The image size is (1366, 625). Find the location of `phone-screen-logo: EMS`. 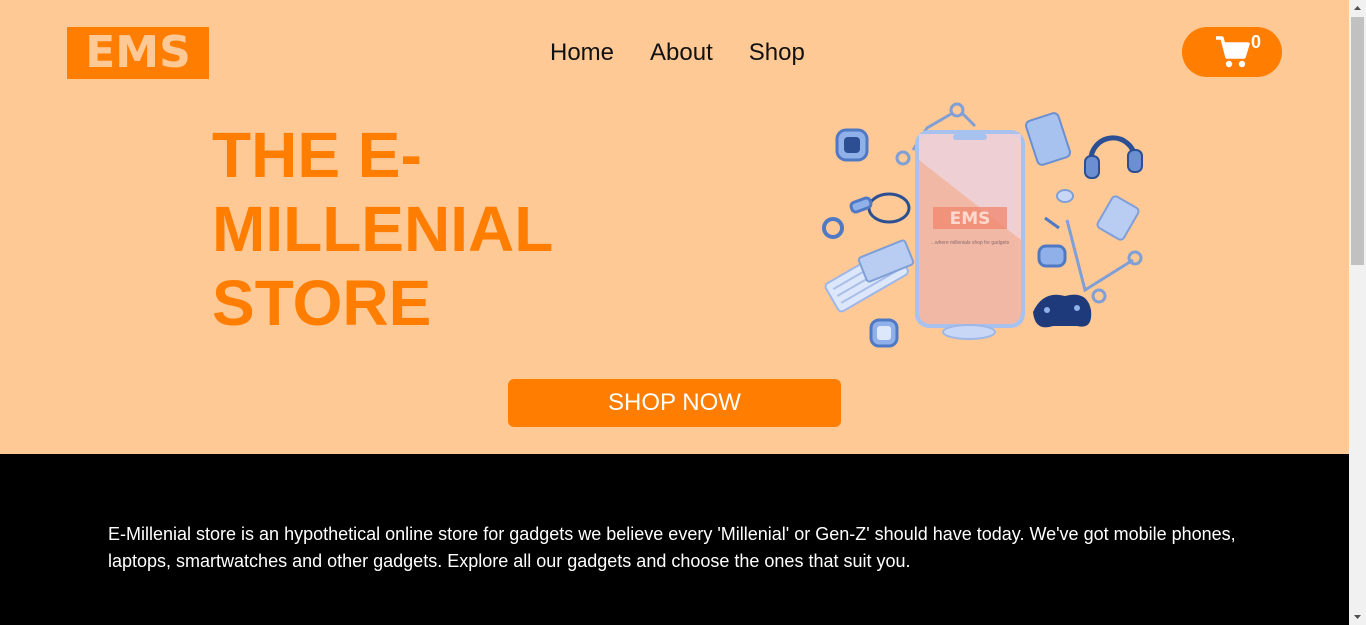

phone-screen-logo: EMS is located at coordinates (970, 219).